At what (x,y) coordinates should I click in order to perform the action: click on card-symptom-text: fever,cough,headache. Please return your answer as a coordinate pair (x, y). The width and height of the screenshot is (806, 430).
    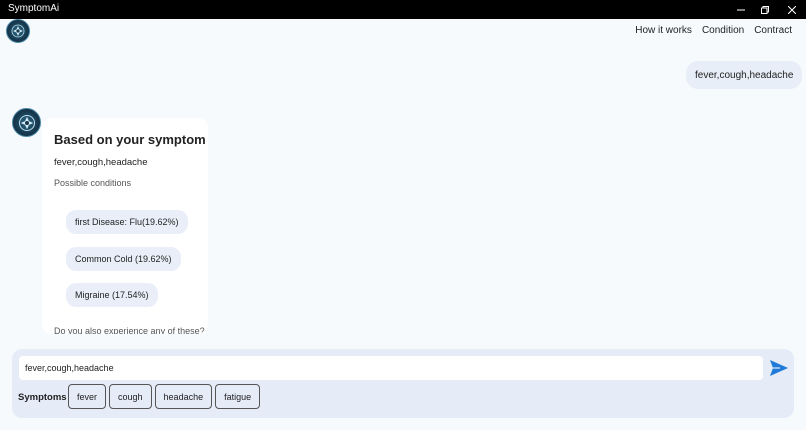
    Looking at the image, I should click on (101, 162).